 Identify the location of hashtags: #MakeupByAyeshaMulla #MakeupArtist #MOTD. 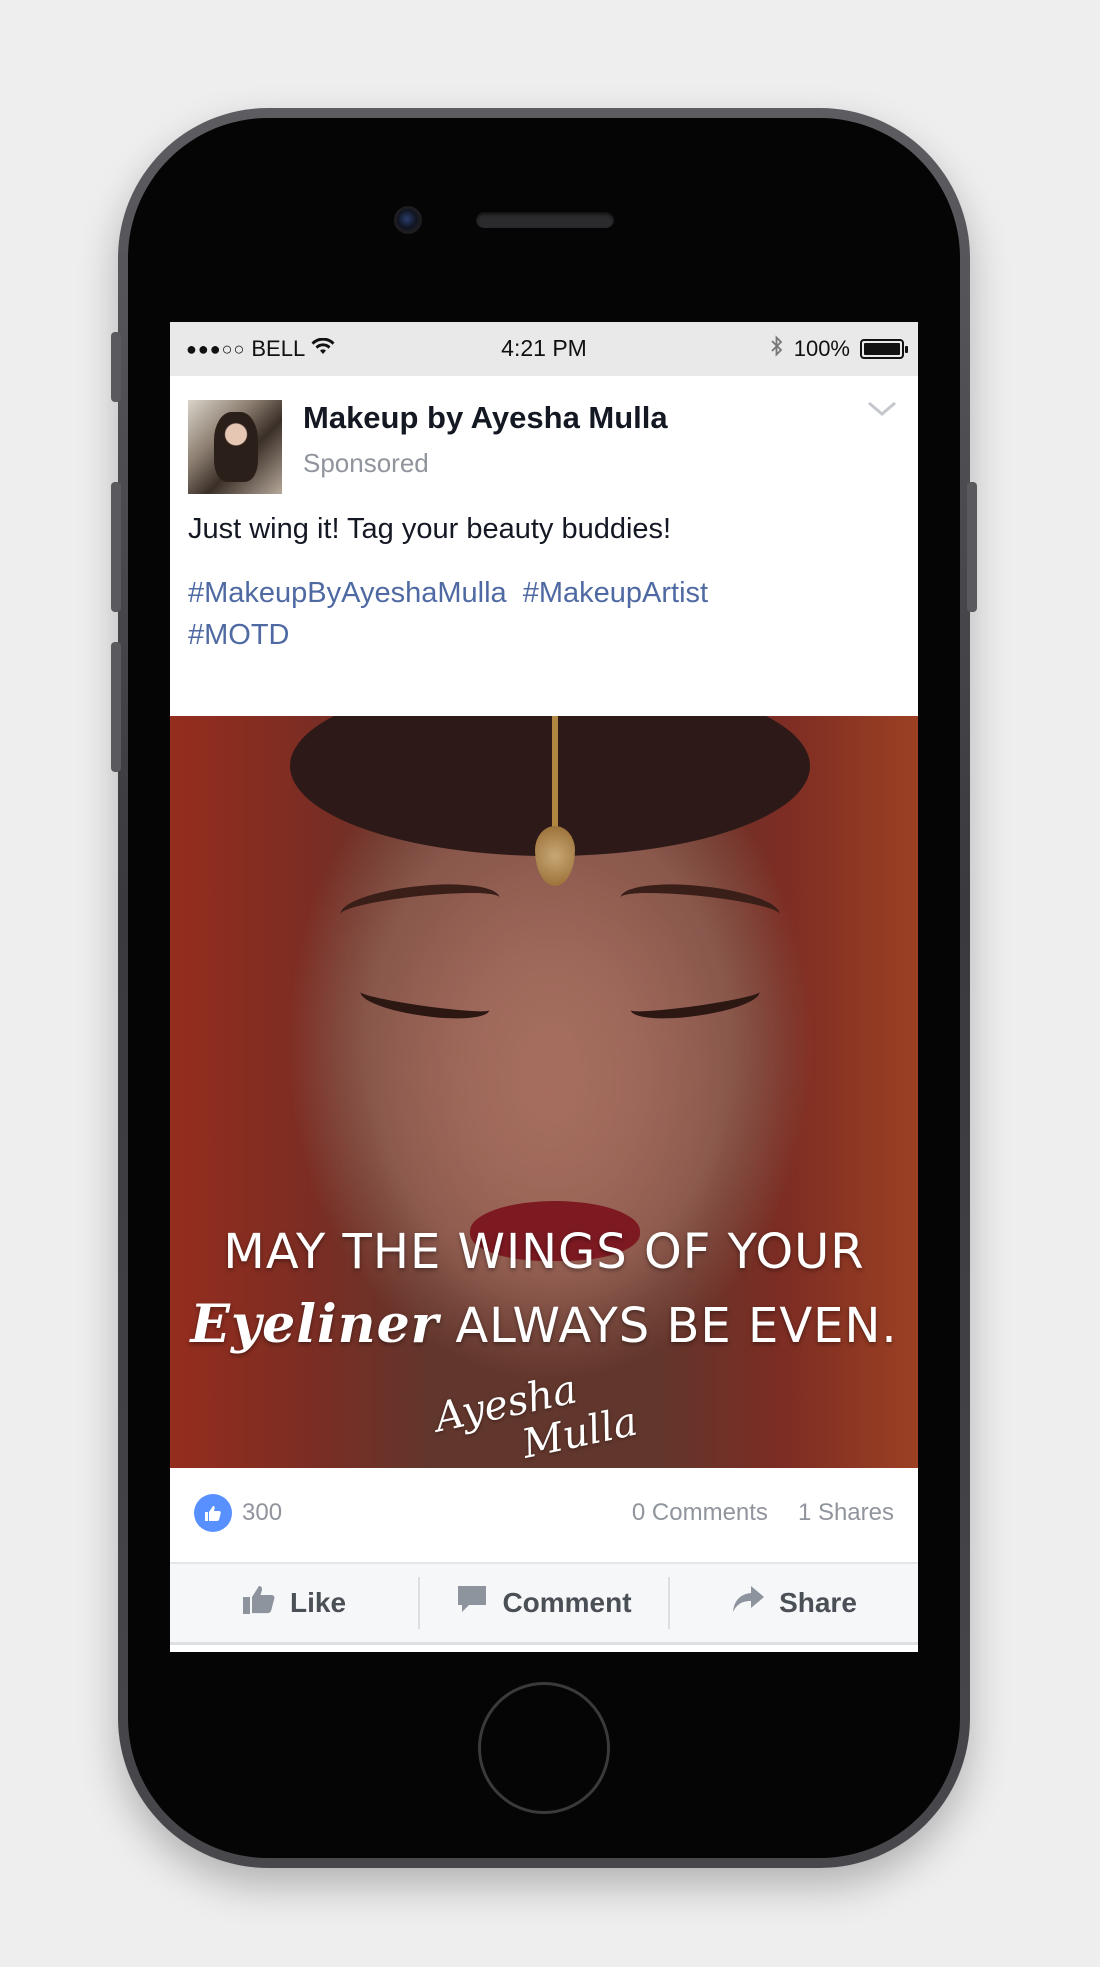
(544, 603).